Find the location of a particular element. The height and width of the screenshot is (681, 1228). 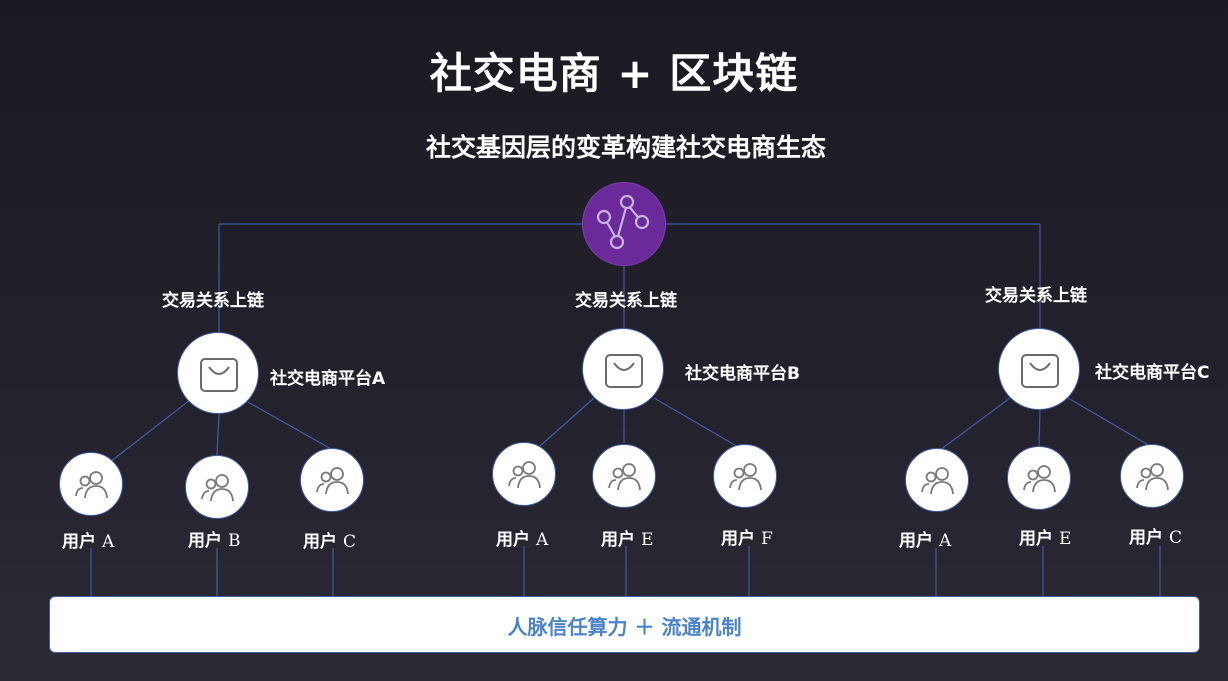

user-label-a-1: 用户 A is located at coordinates (88, 542).